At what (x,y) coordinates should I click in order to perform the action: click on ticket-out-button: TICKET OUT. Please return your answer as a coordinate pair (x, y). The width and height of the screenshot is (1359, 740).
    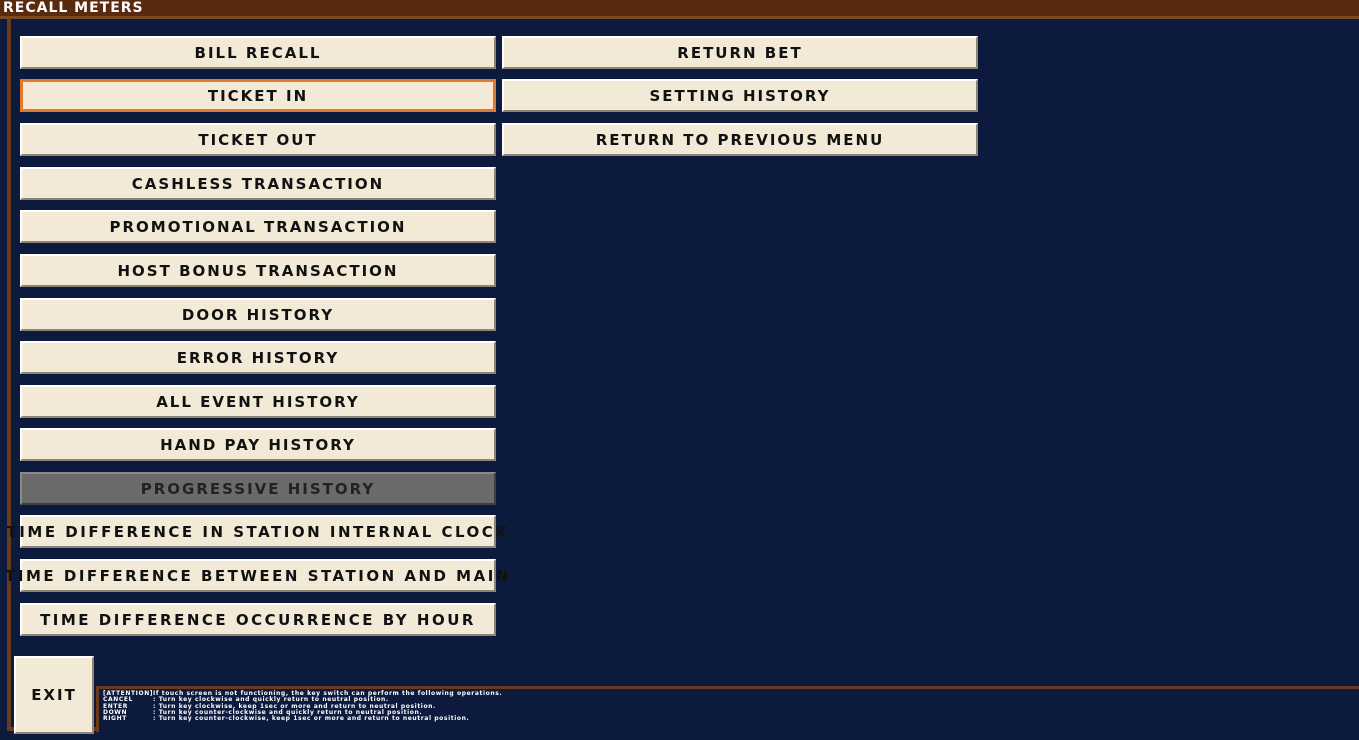
    Looking at the image, I should click on (258, 139).